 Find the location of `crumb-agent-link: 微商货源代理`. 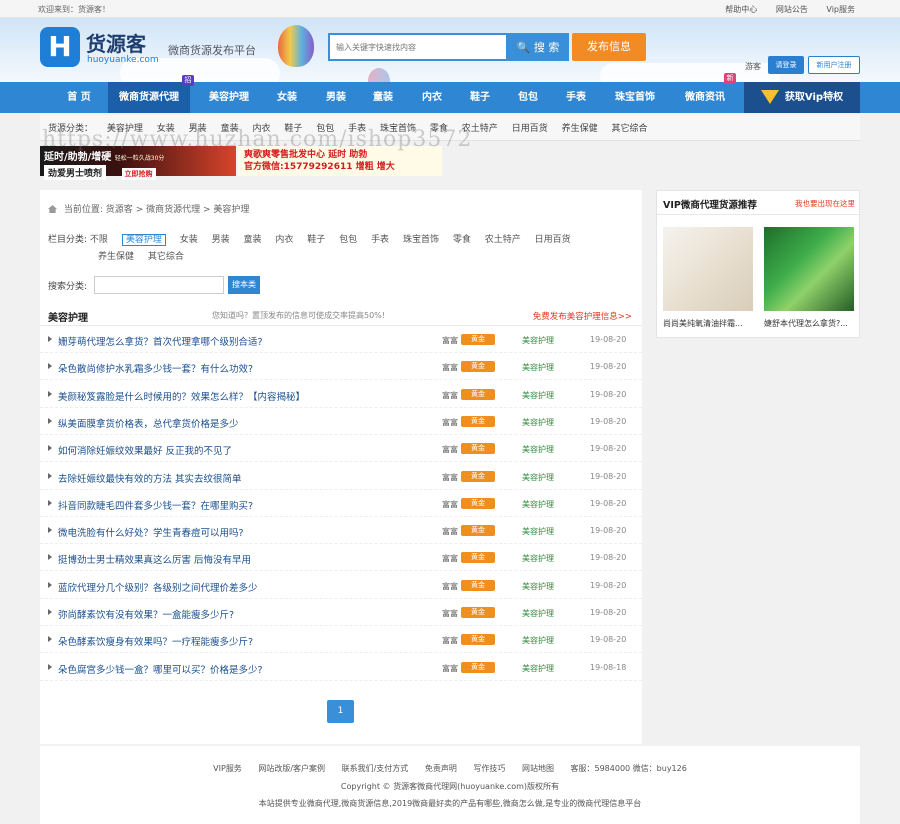

crumb-agent-link: 微商货源代理 is located at coordinates (173, 210).